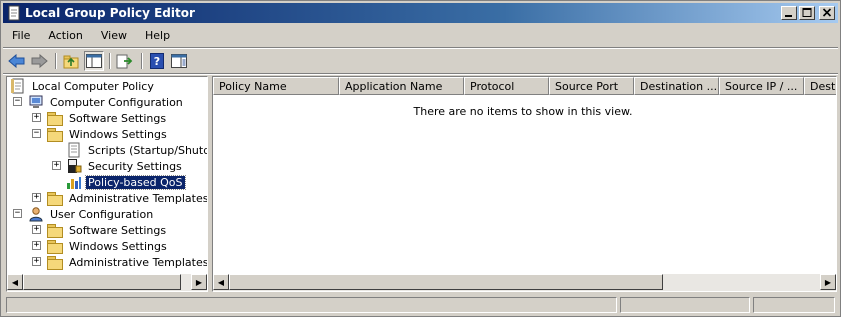 This screenshot has height=317, width=841. I want to click on up-folder-icon, so click(71, 62).